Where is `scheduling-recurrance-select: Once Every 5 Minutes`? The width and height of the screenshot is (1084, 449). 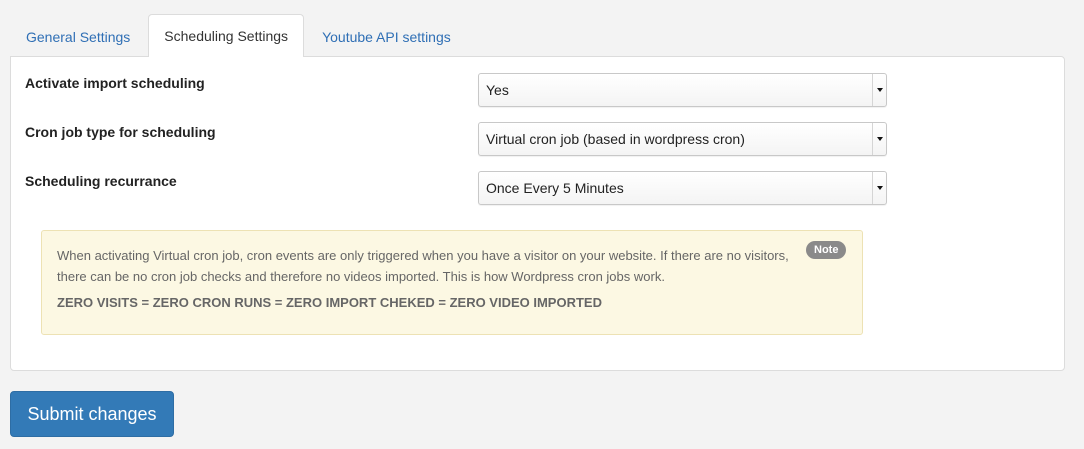 scheduling-recurrance-select: Once Every 5 Minutes is located at coordinates (682, 188).